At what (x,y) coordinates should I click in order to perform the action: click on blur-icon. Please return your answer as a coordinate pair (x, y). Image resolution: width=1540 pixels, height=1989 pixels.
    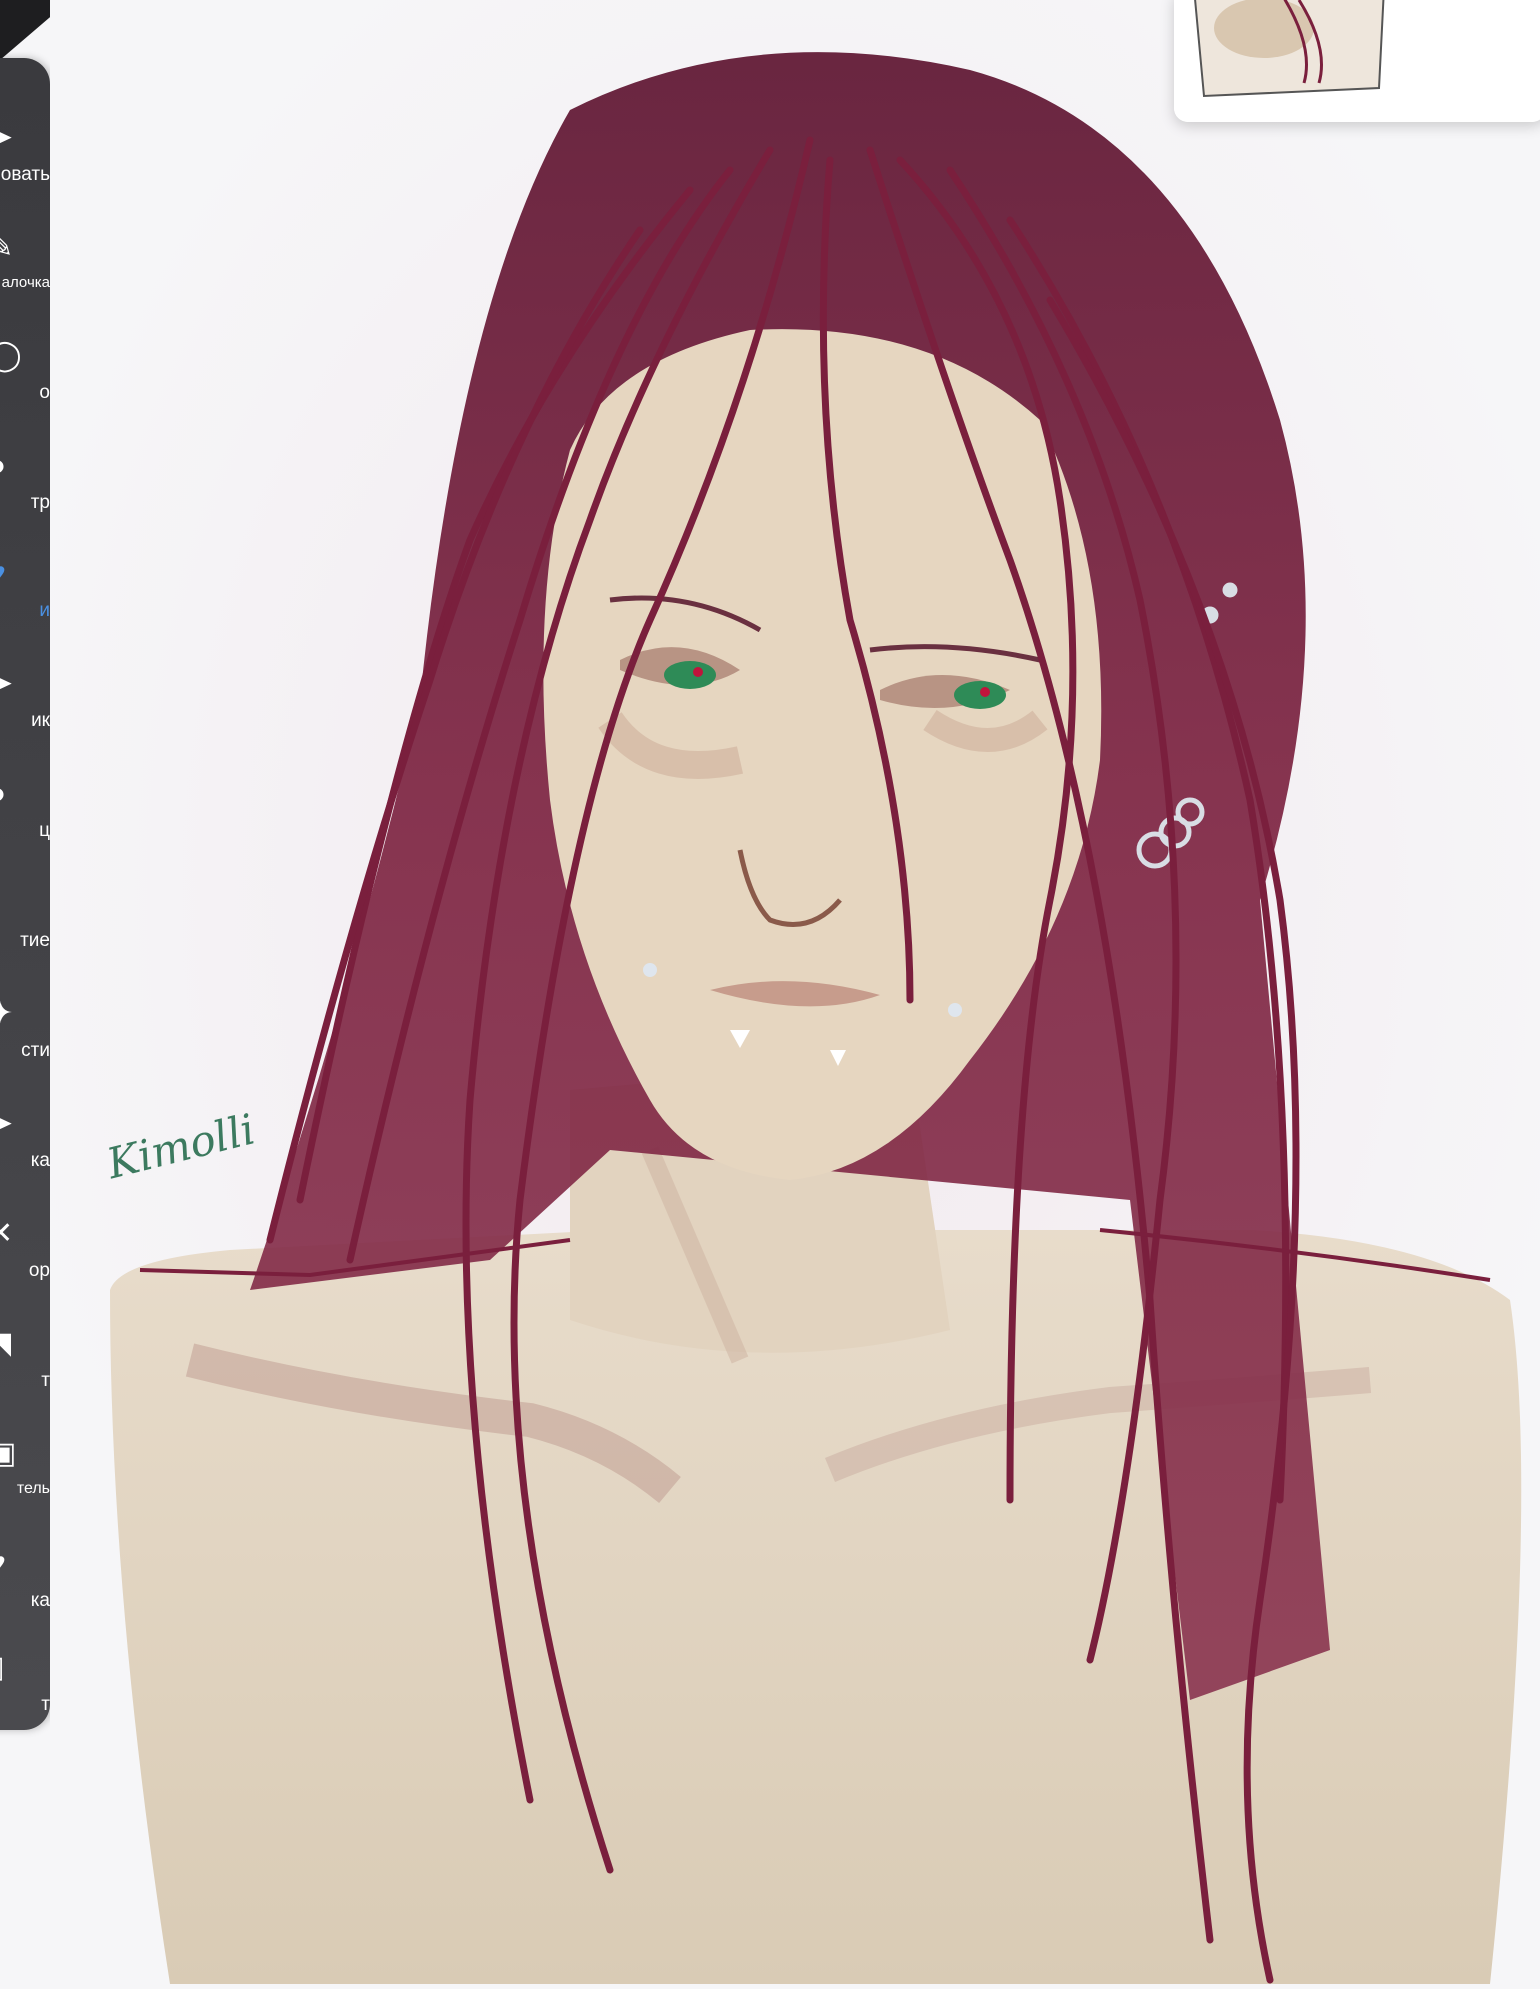
    Looking at the image, I should click on (14, 904).